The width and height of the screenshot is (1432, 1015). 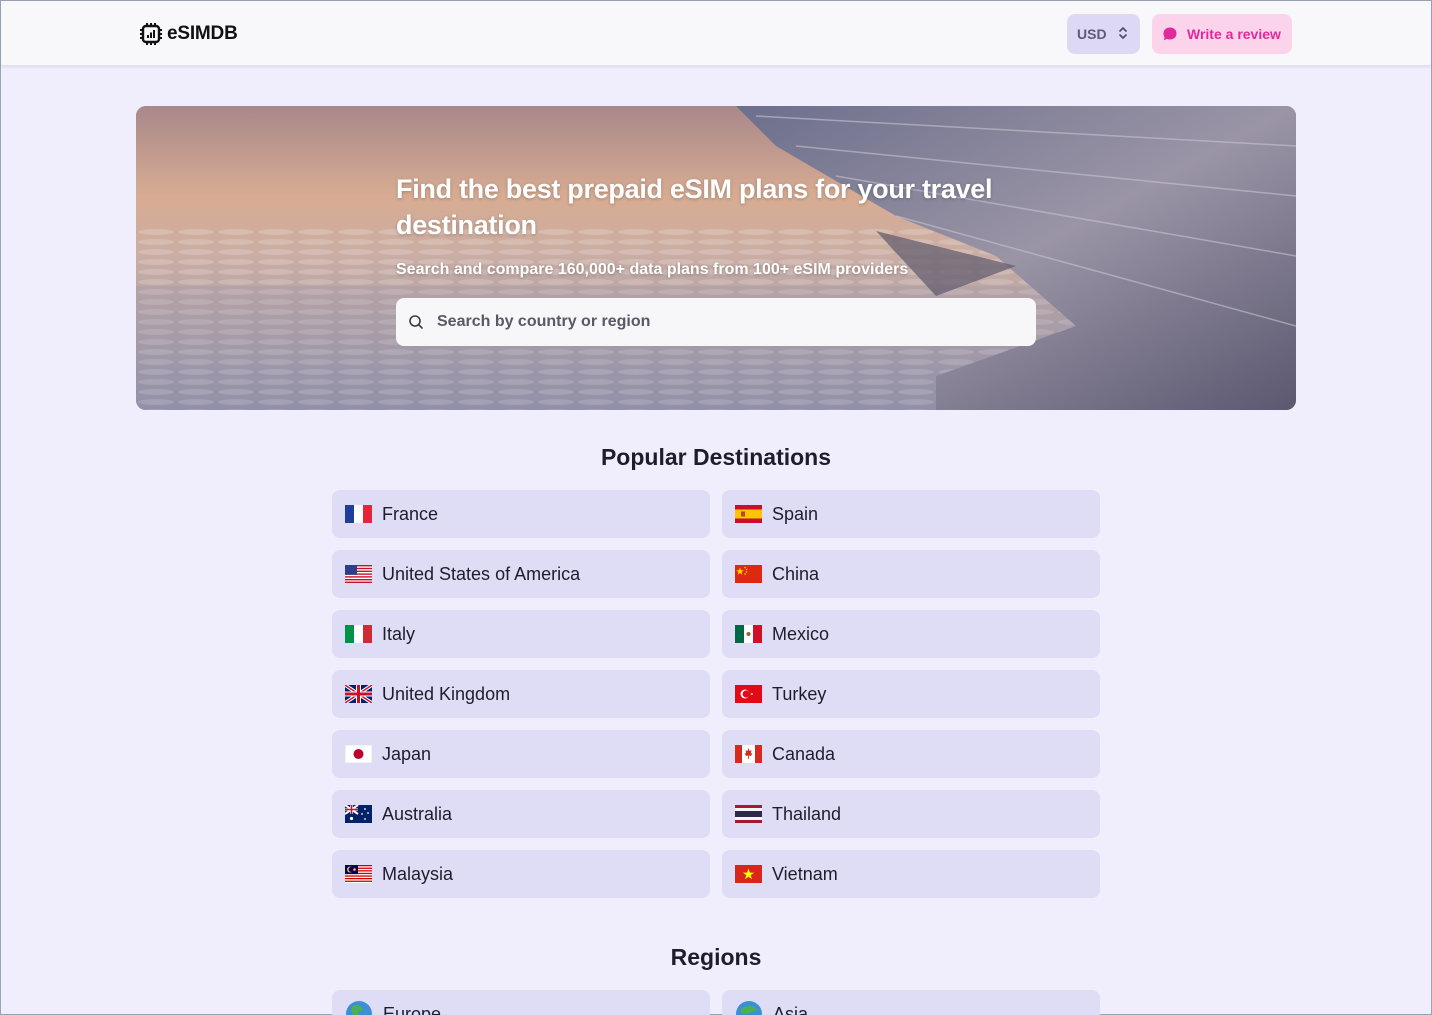 What do you see at coordinates (796, 573) in the screenshot?
I see `destination-label: China` at bounding box center [796, 573].